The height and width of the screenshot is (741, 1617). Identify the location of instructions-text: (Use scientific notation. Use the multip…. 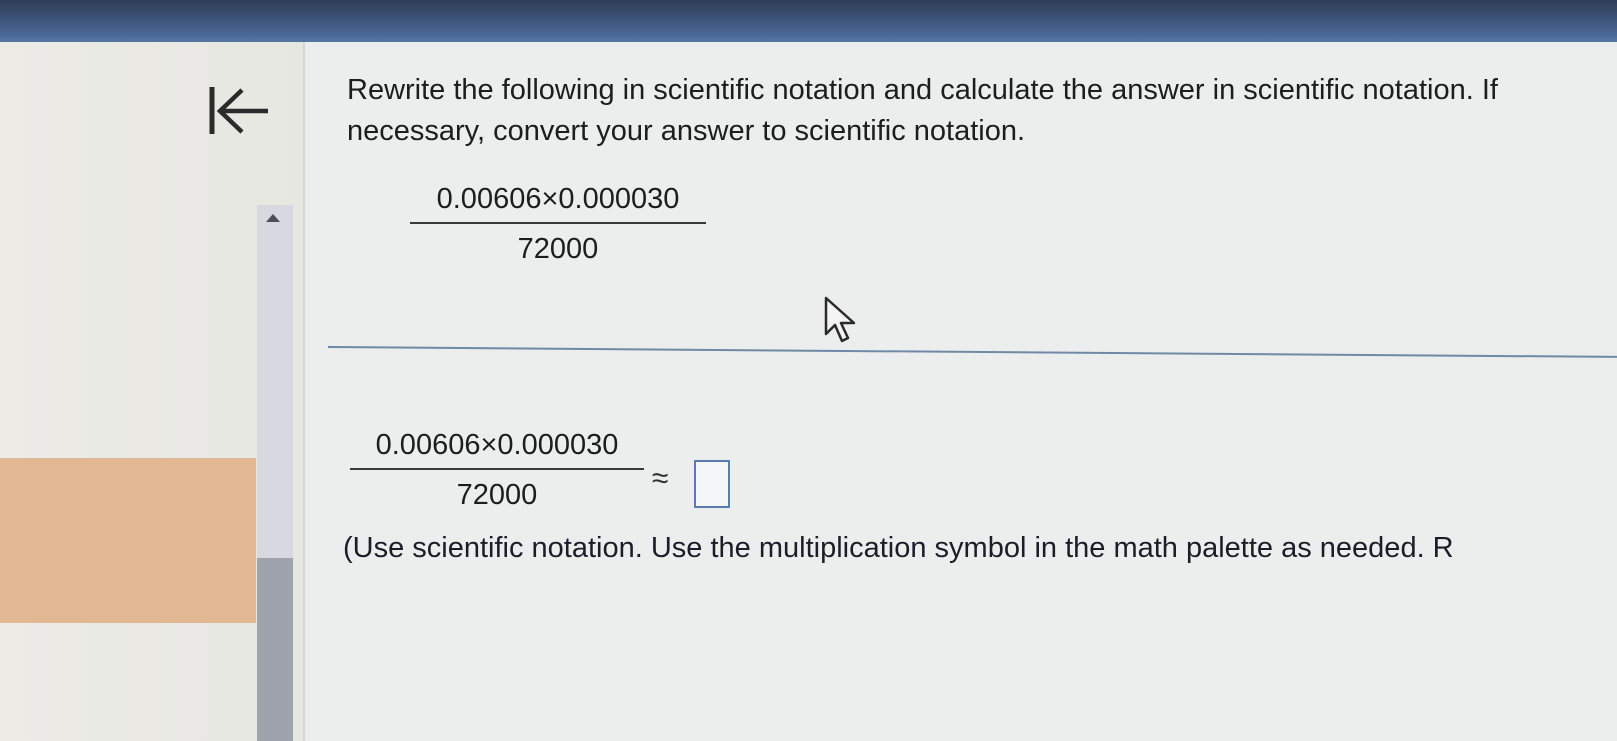
(898, 548).